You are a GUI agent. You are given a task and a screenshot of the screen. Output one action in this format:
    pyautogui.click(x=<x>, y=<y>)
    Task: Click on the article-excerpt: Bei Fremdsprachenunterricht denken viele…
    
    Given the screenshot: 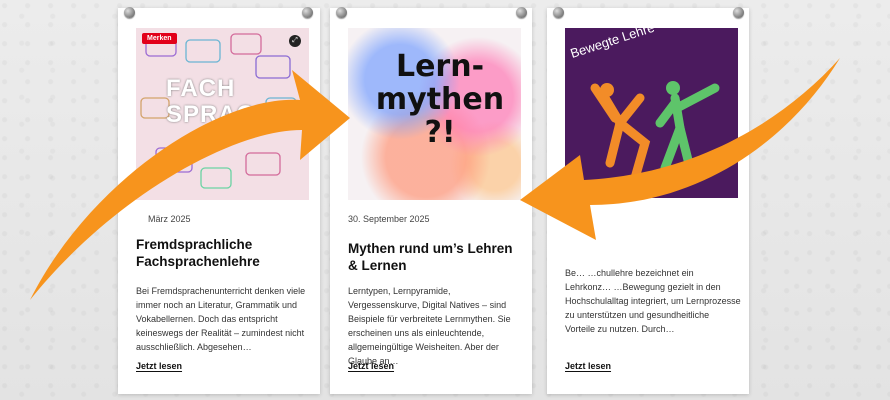 What is the action you would take?
    pyautogui.click(x=221, y=319)
    